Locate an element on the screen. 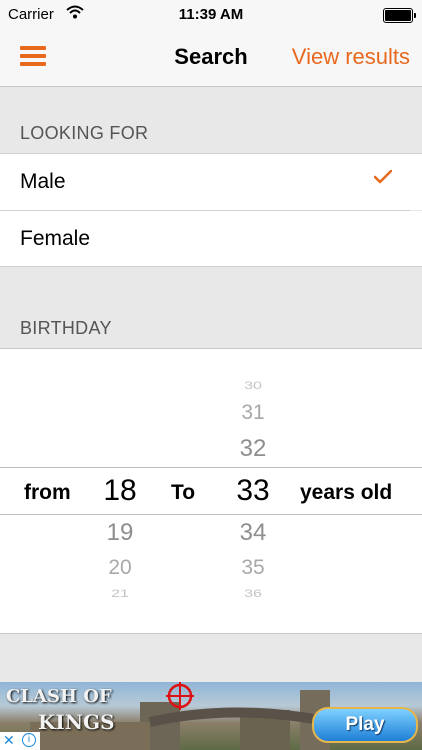 Image resolution: width=422 pixels, height=750 pixels. ad-title-line1: CLASH OF is located at coordinates (59, 696).